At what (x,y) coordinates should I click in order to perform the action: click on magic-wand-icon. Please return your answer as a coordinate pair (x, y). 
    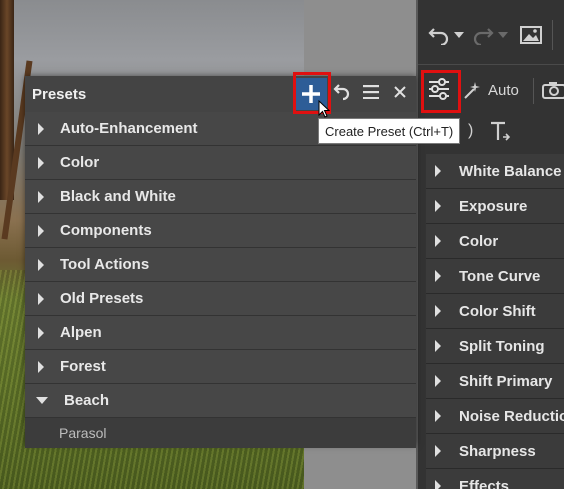
    Looking at the image, I should click on (472, 90).